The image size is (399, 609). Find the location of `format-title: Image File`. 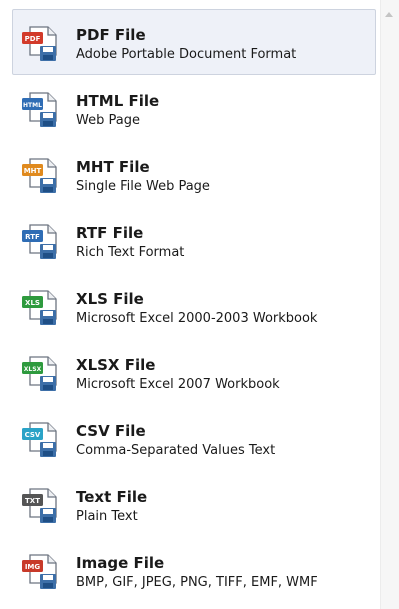

format-title: Image File is located at coordinates (120, 563).